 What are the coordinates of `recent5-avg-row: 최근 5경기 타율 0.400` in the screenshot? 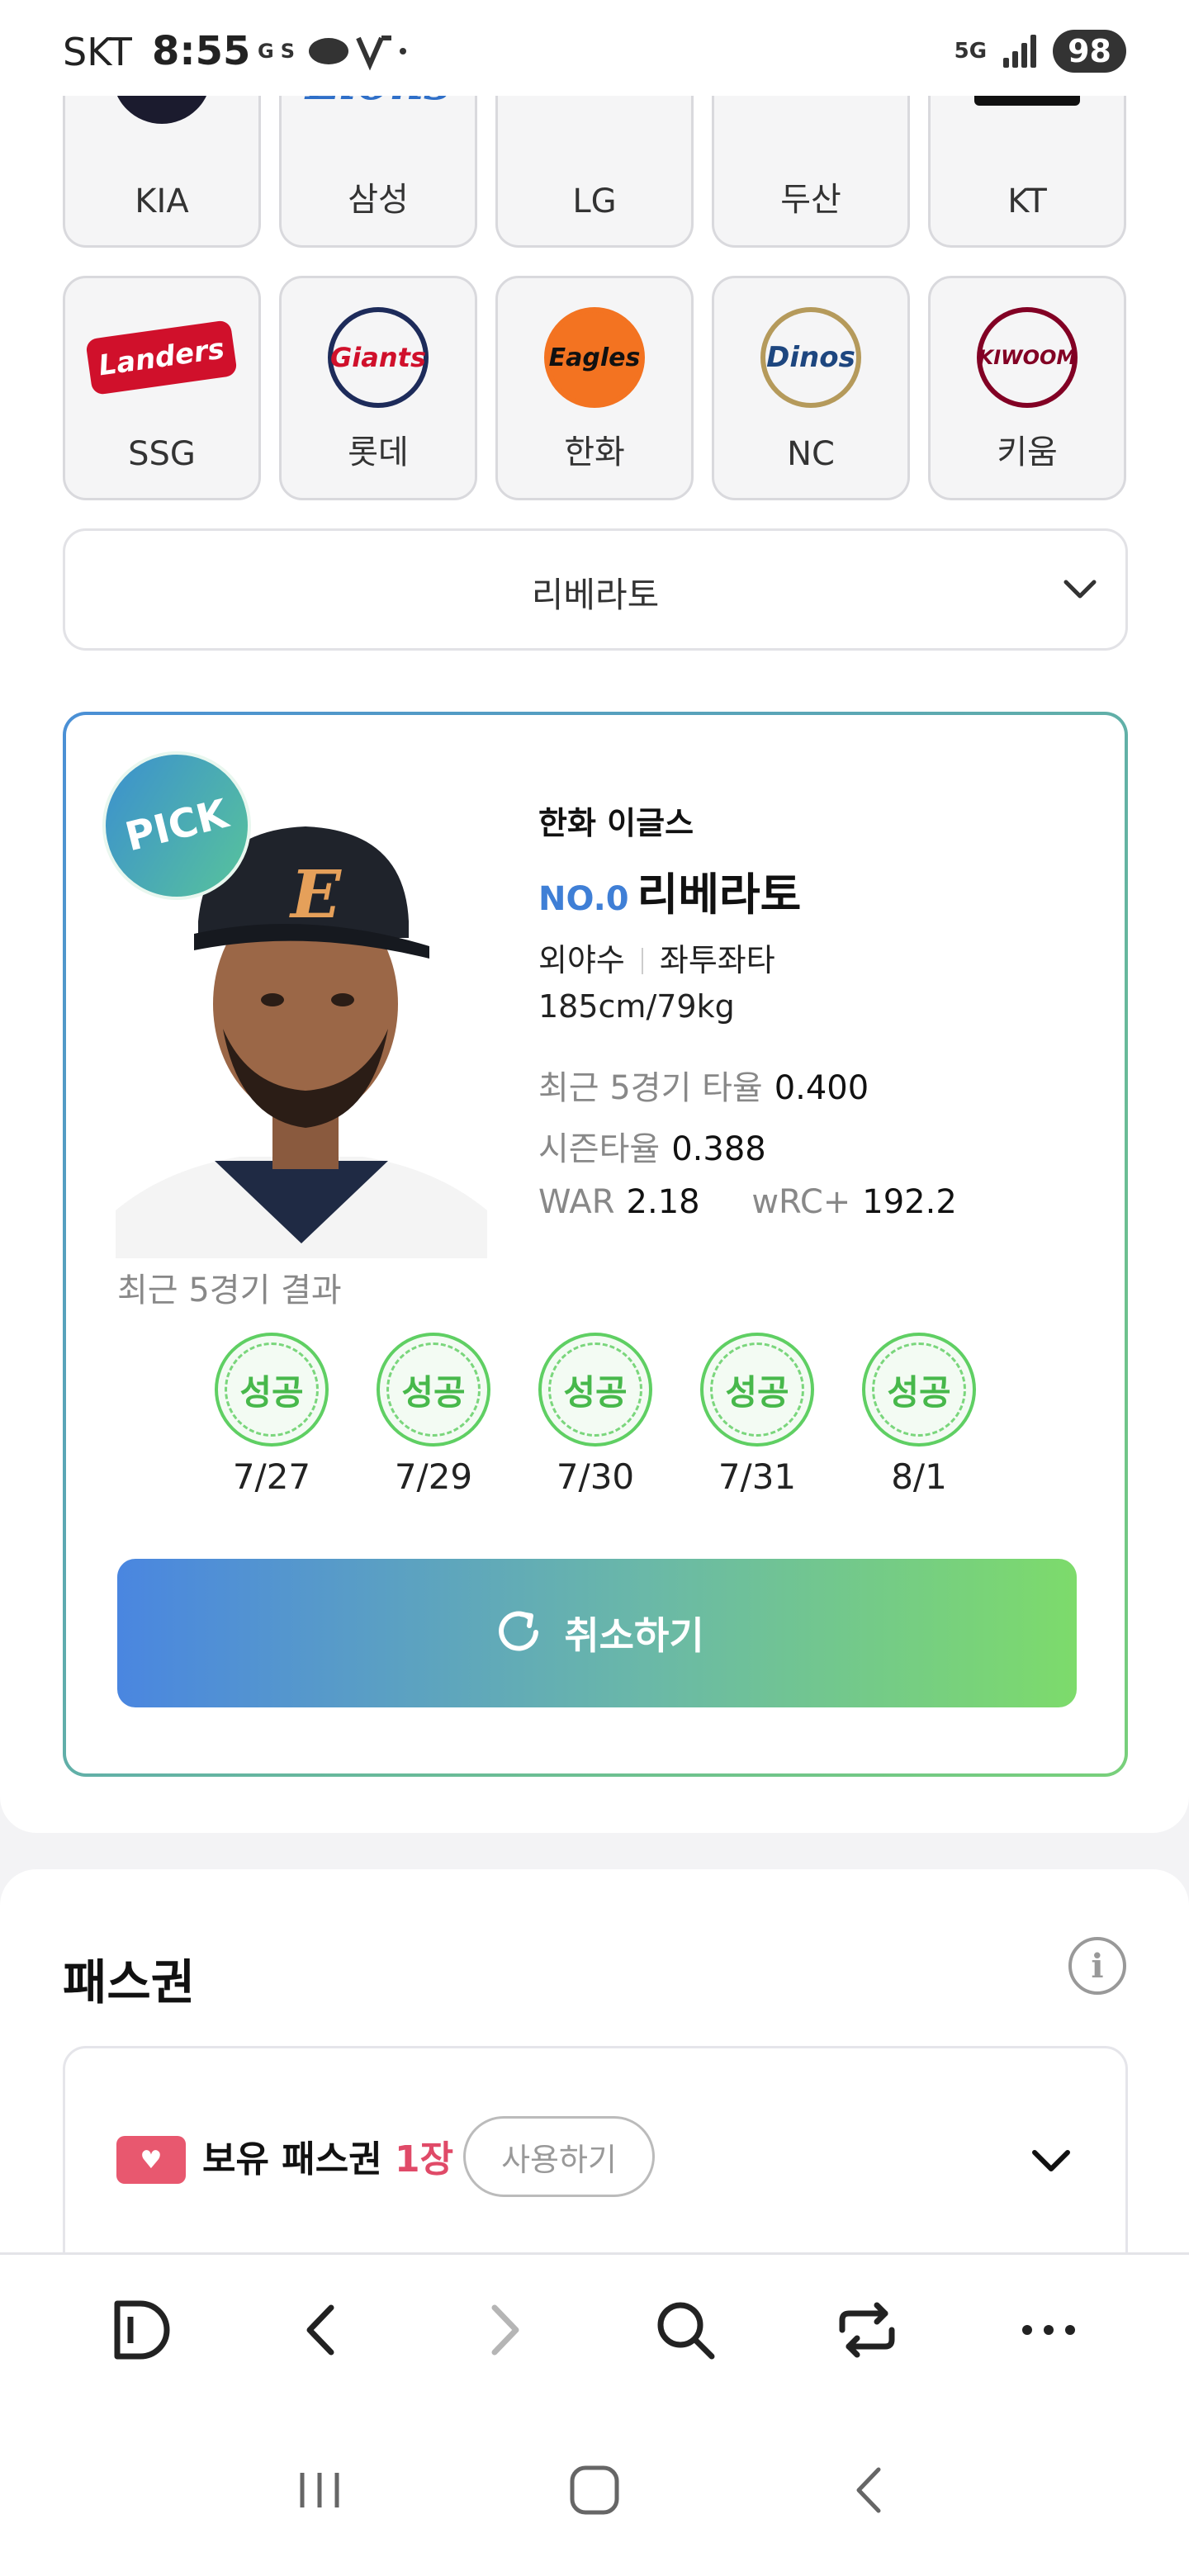 It's located at (747, 1085).